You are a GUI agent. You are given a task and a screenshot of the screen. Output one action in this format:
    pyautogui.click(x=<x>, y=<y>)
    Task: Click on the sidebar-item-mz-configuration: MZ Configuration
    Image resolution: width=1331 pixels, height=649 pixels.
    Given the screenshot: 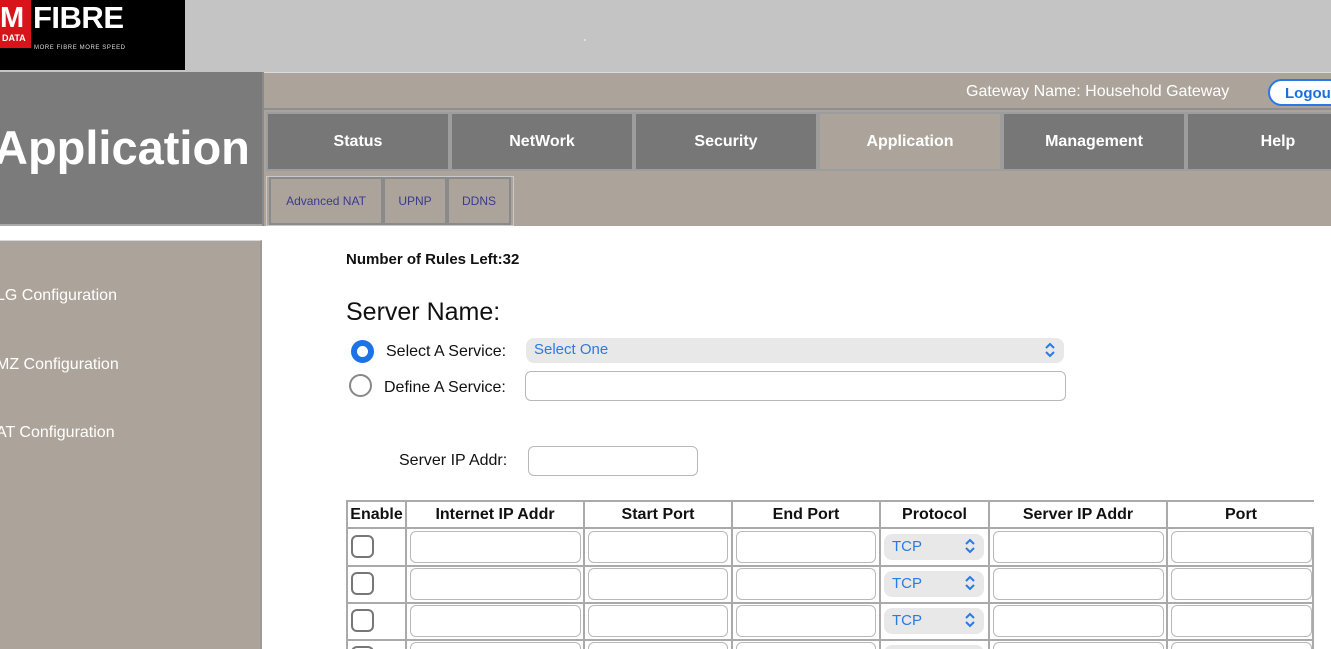 What is the action you would take?
    pyautogui.click(x=59, y=365)
    